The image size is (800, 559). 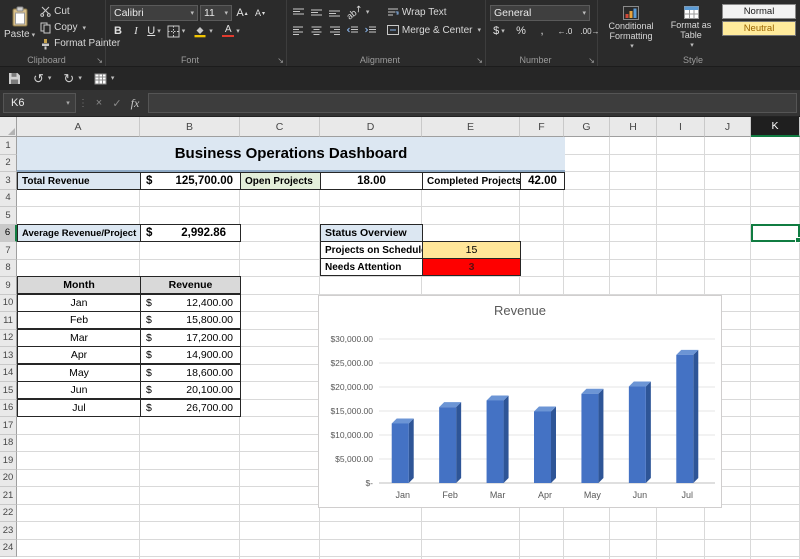 What do you see at coordinates (542, 127) in the screenshot?
I see `column-header-F: F` at bounding box center [542, 127].